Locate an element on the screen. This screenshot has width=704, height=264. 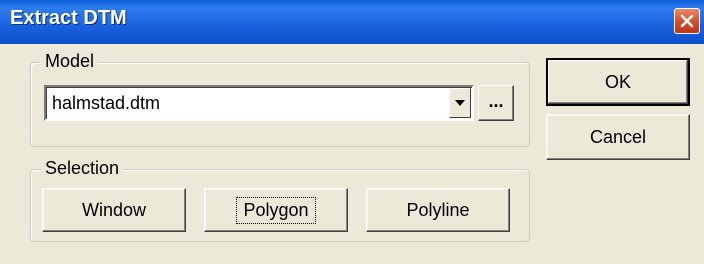
window-title: Extract DTM is located at coordinates (68, 18).